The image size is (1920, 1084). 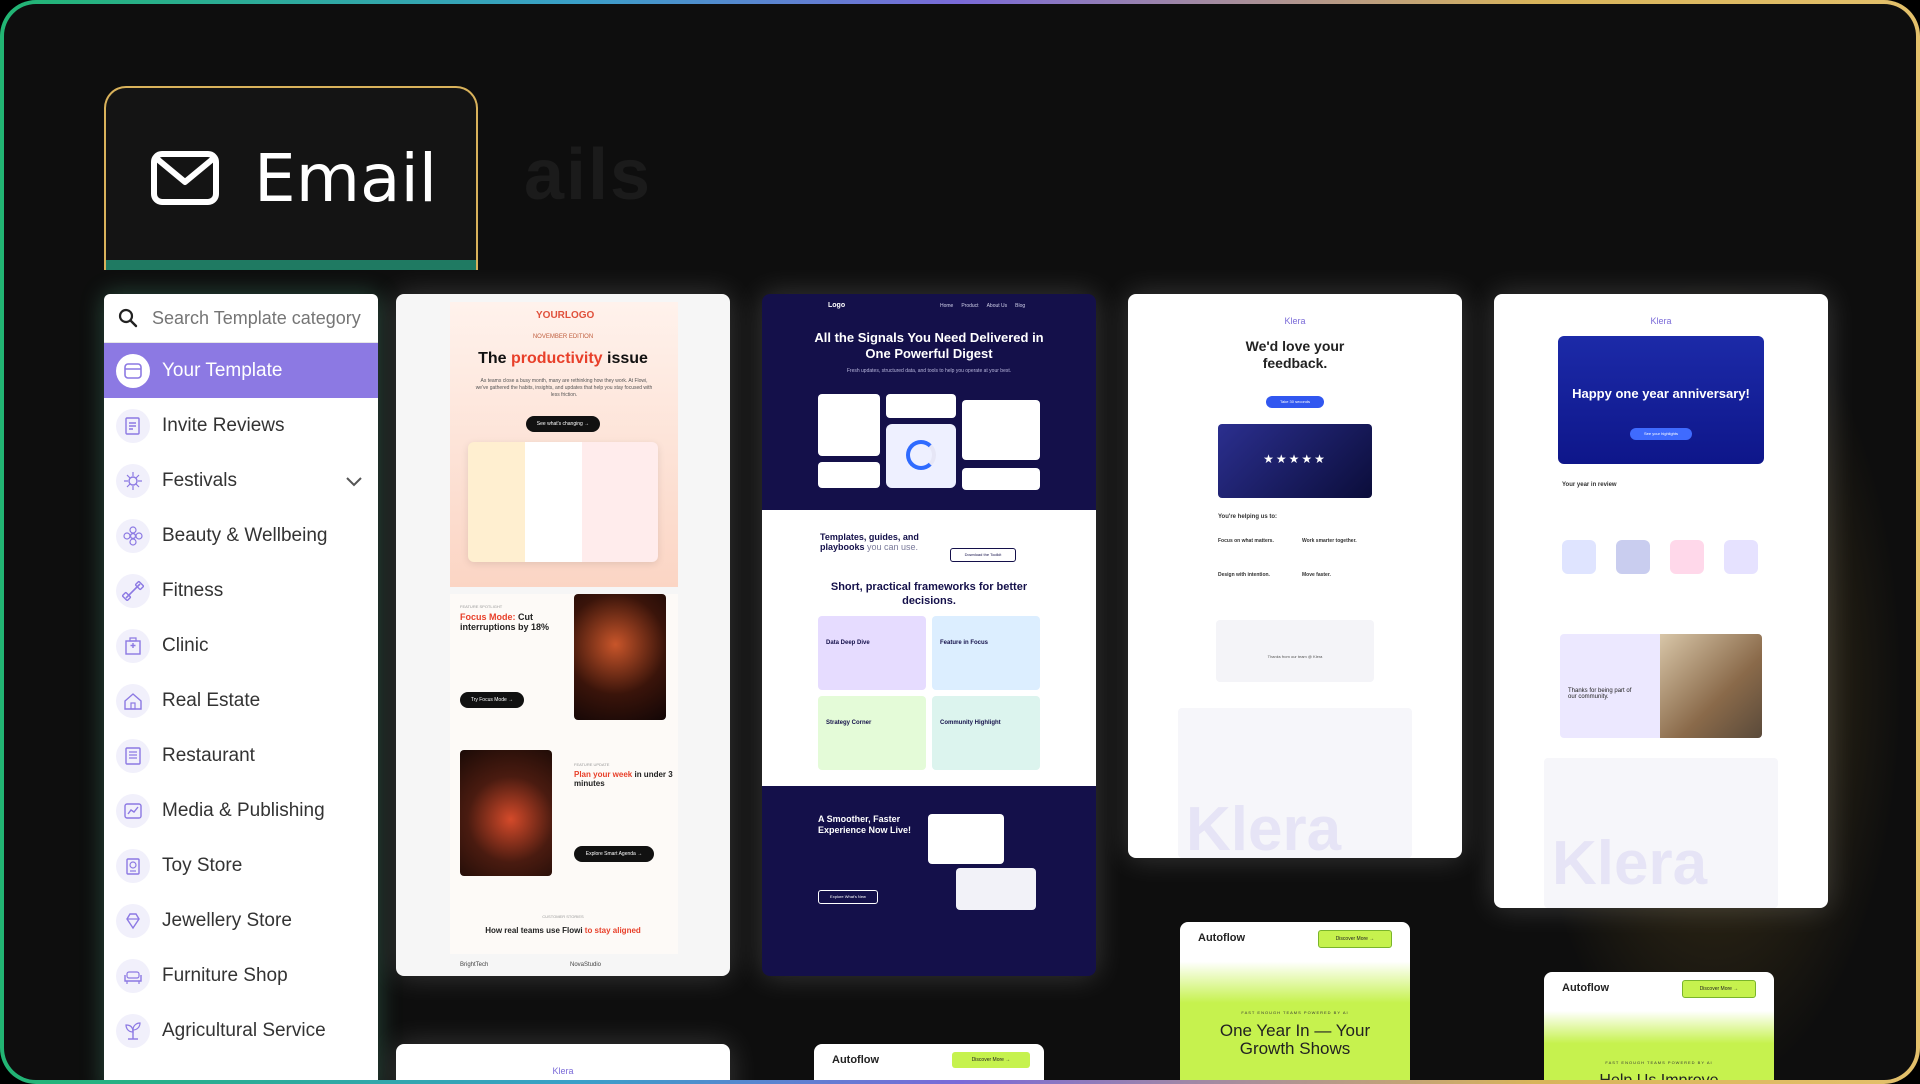 What do you see at coordinates (199, 480) in the screenshot?
I see `sidebar-item-label: Festivals` at bounding box center [199, 480].